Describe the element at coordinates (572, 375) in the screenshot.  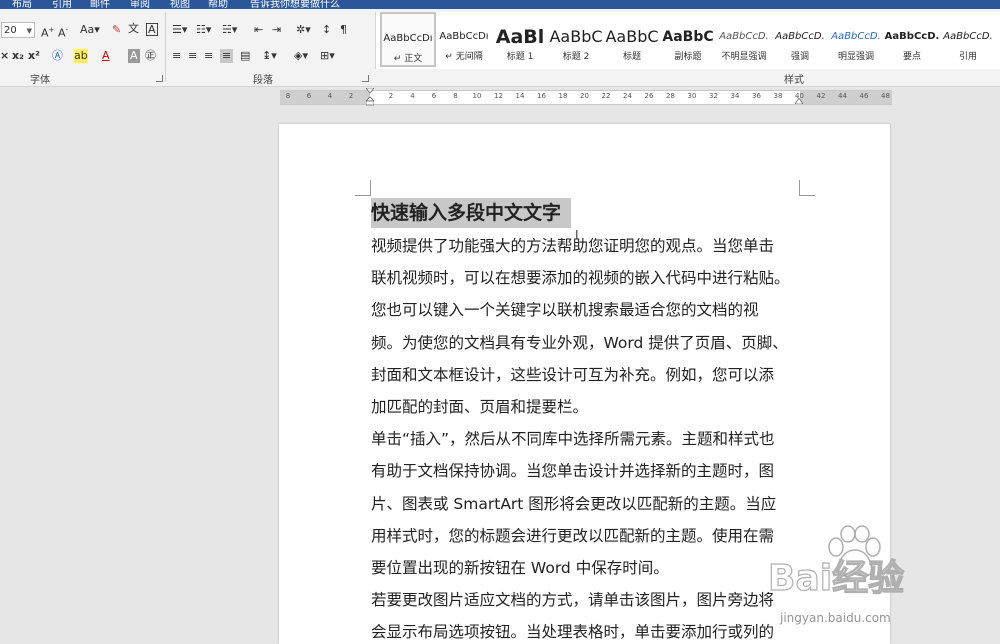
I see `body-text-line: 封面和文本框设计，这些设计可互为补充。例如，您可以添` at that location.